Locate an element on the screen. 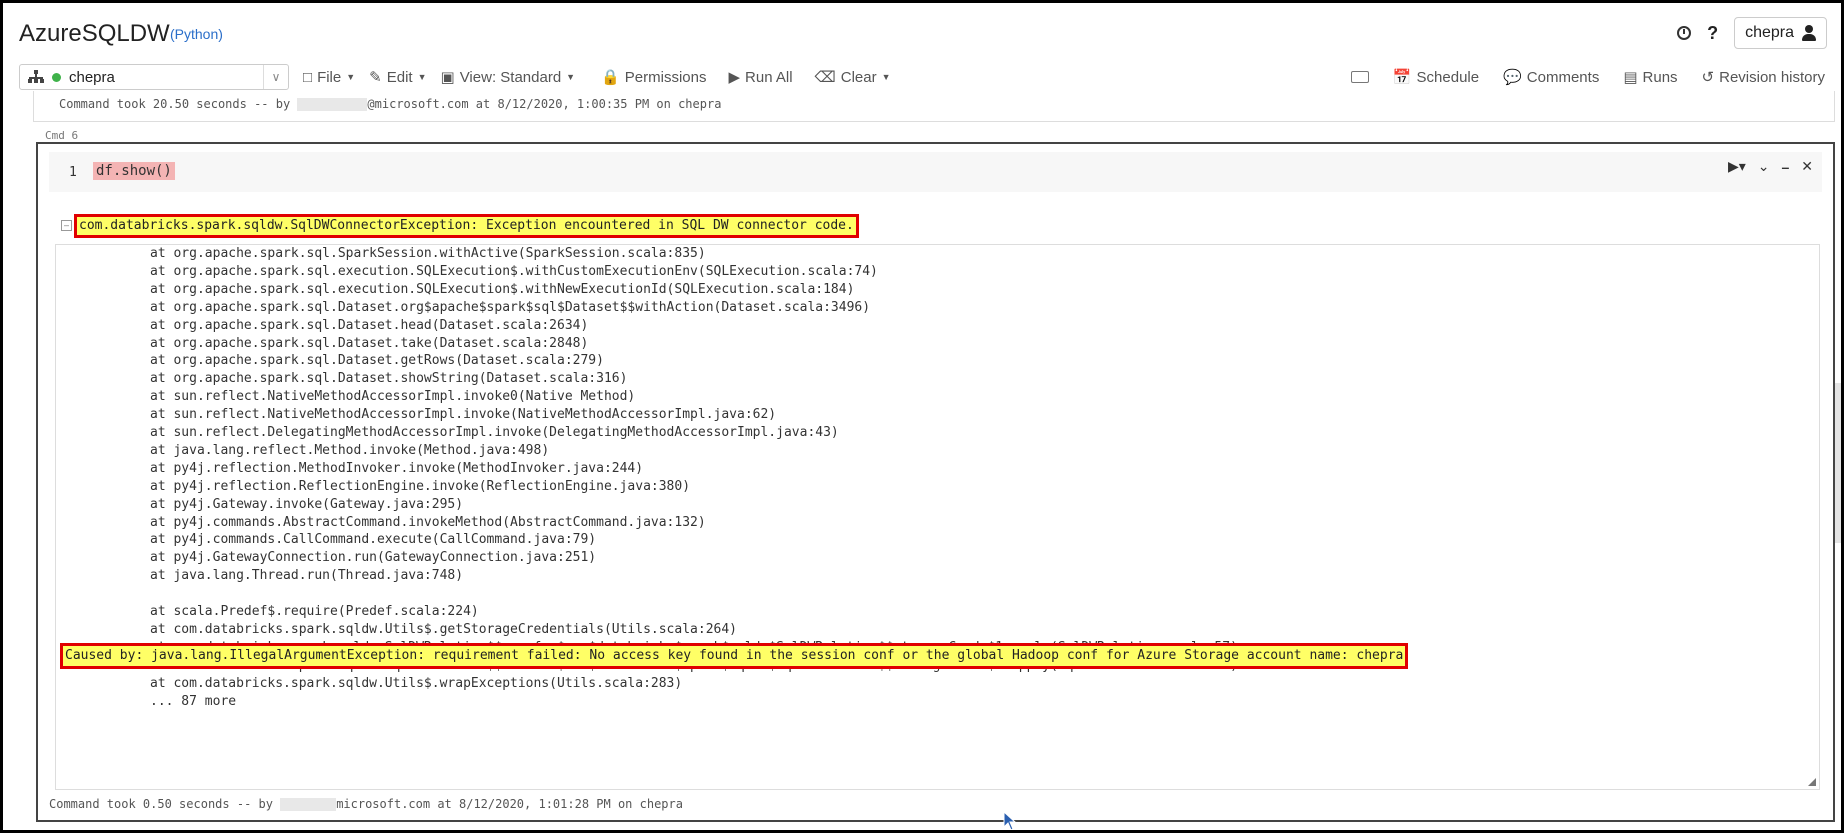 This screenshot has height=833, width=1844. collapse-toggle-icon: – is located at coordinates (66, 225).